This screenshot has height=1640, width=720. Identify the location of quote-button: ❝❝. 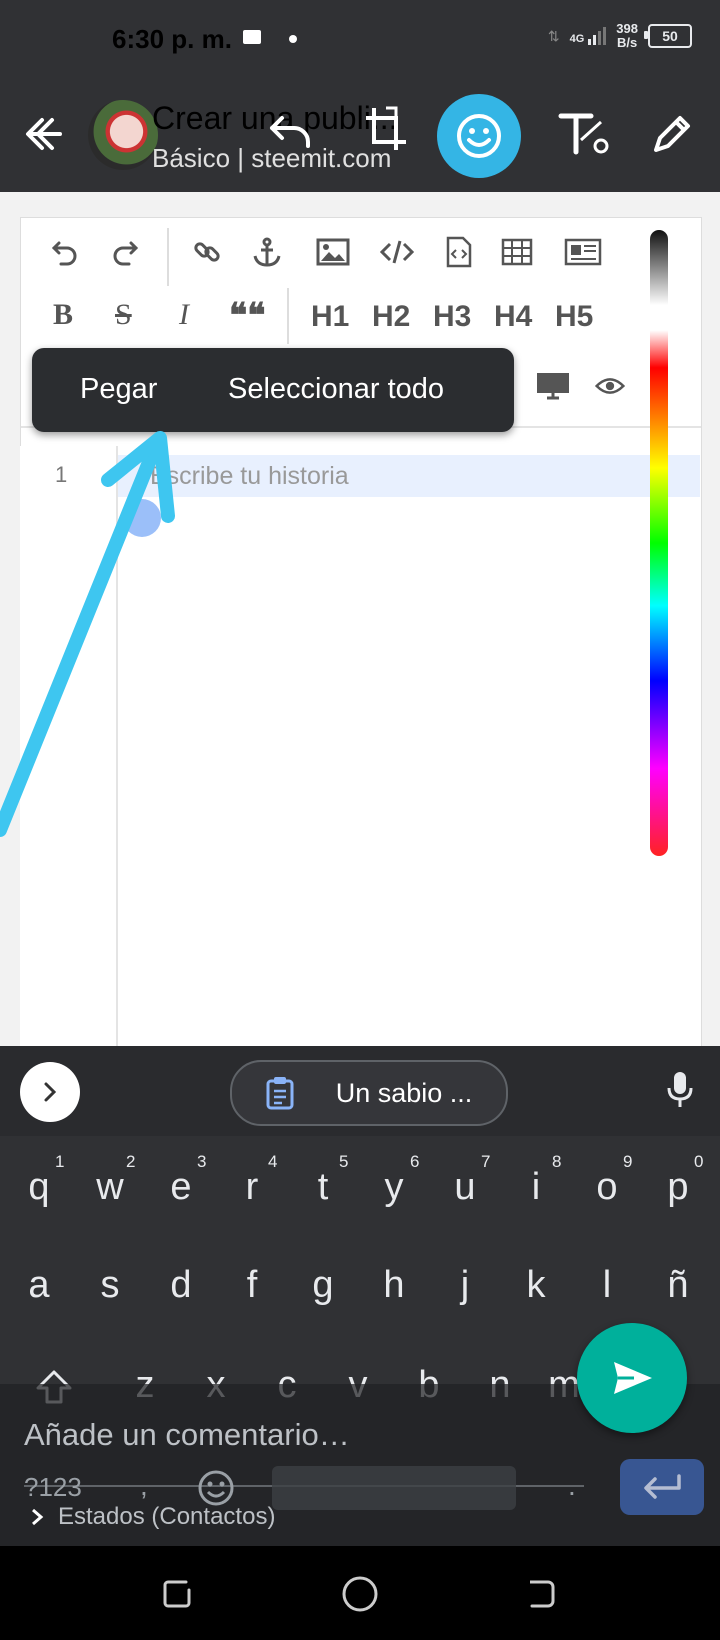
(247, 316).